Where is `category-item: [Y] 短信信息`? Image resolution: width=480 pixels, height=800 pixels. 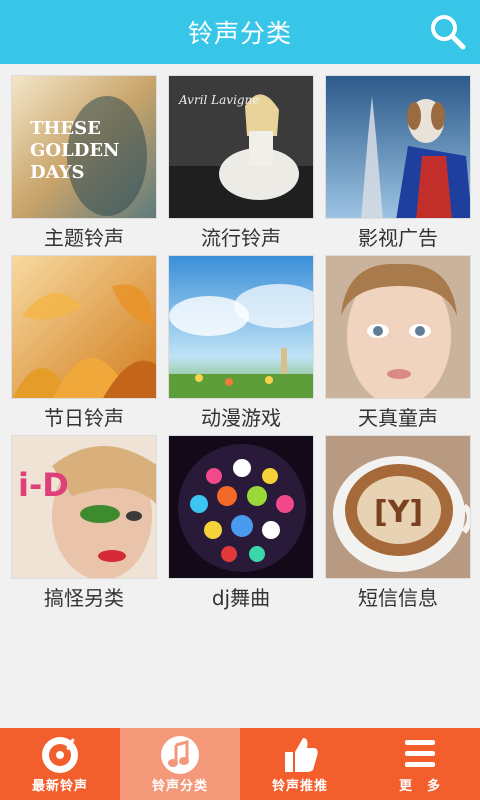 category-item: [Y] 短信信息 is located at coordinates (398, 517).